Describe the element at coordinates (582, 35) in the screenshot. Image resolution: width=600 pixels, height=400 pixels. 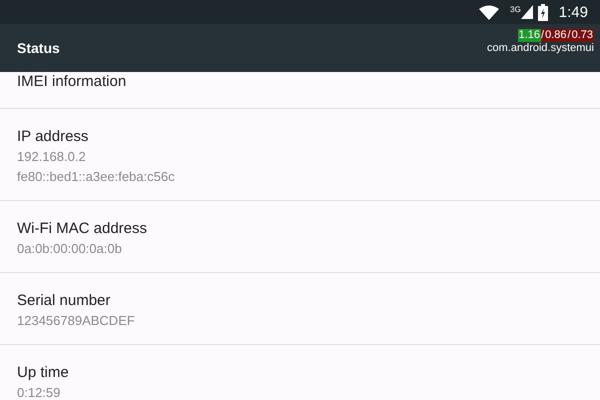
I see `load-value: 0.73` at that location.